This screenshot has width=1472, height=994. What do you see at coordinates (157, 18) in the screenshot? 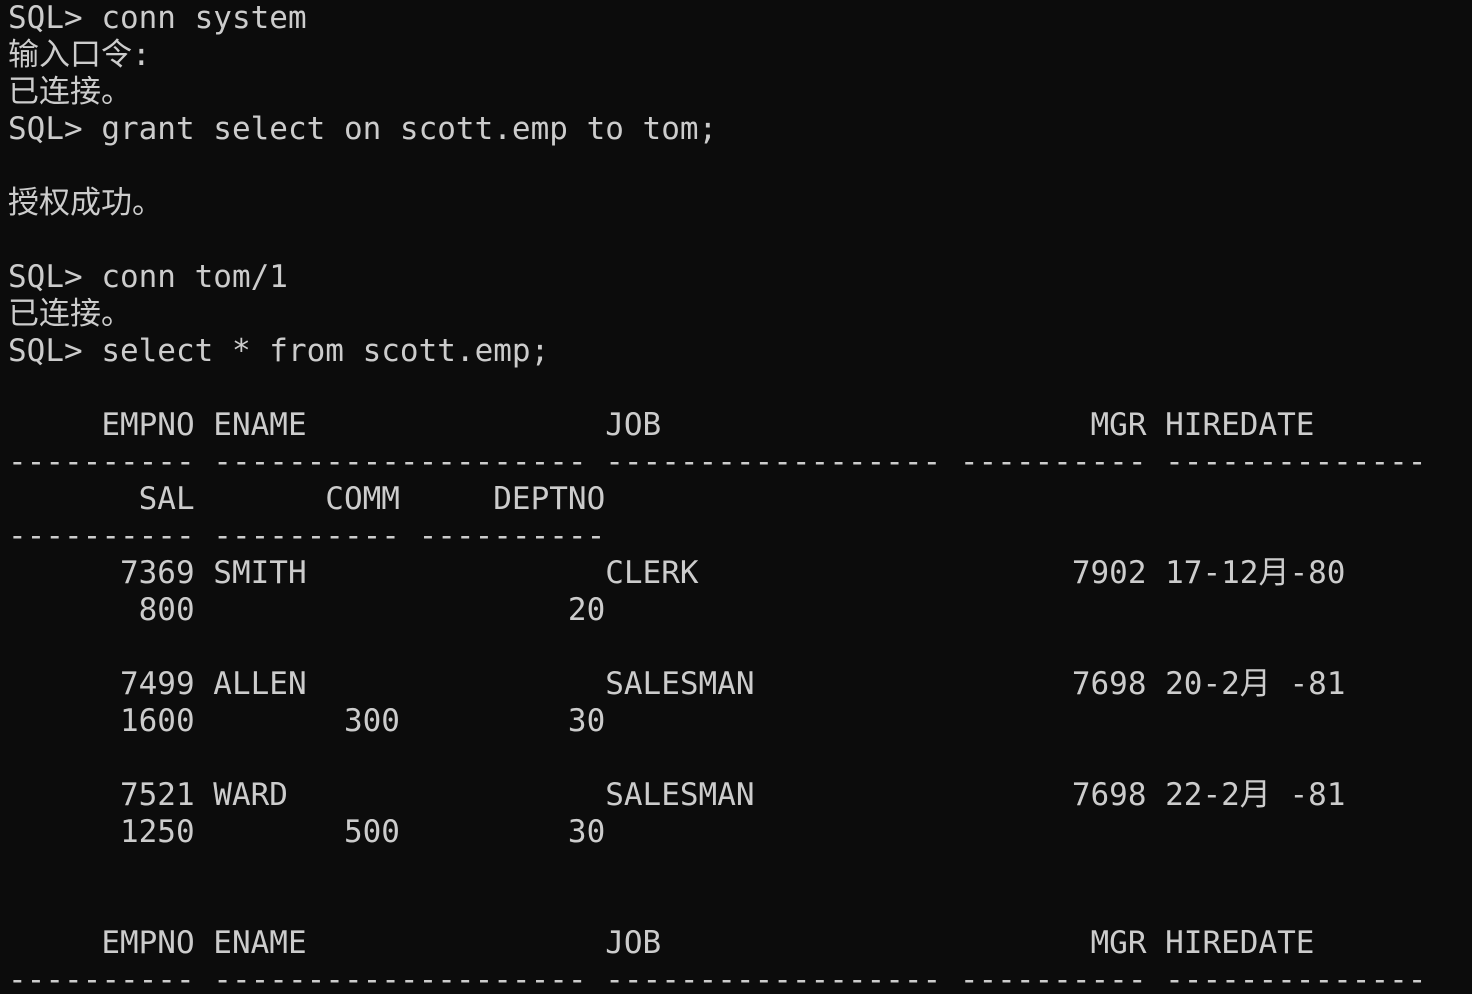
I see `terminal-line: SQL> conn system` at bounding box center [157, 18].